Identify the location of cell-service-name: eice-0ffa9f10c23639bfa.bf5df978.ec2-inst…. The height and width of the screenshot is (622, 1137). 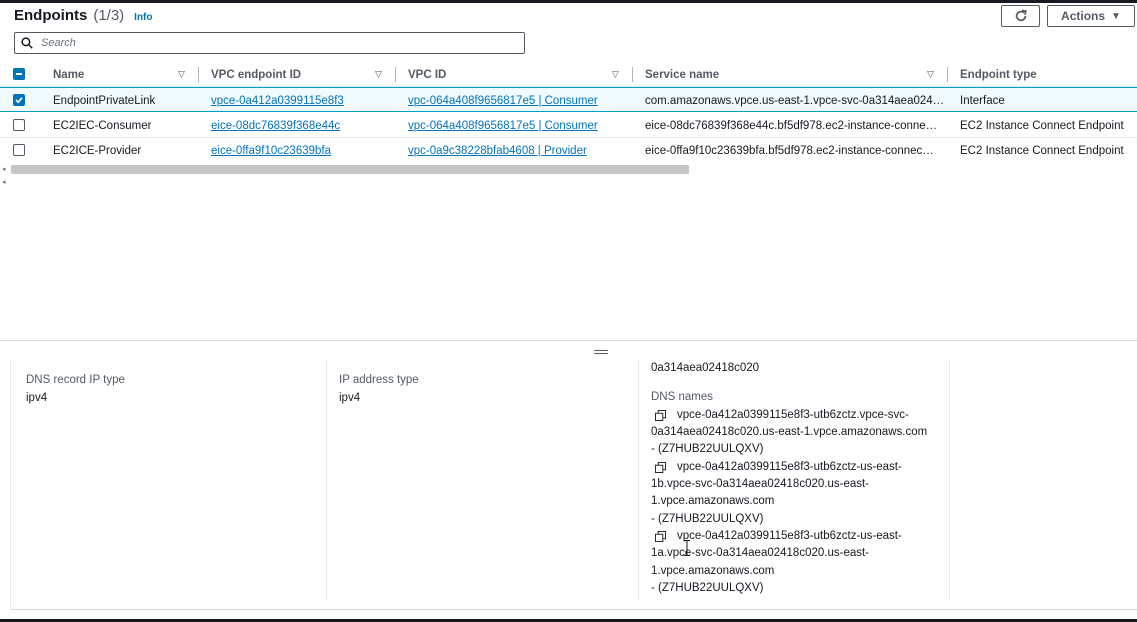
(789, 150).